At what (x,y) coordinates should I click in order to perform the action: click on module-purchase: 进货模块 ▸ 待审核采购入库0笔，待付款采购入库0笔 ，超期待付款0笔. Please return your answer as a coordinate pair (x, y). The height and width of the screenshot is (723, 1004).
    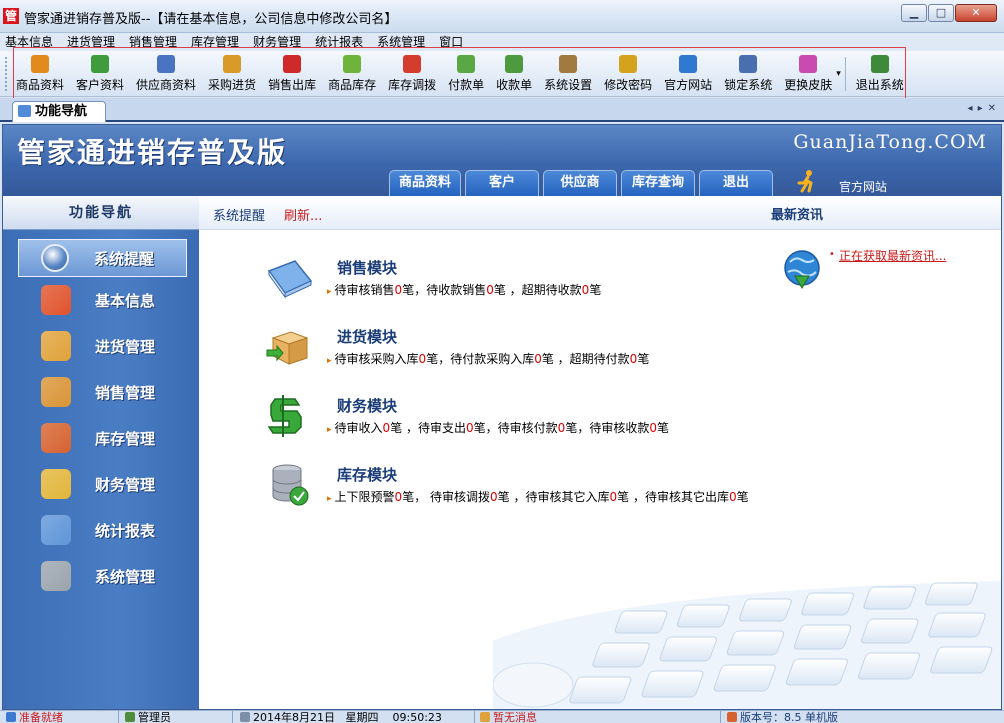
    Looking at the image, I should click on (525, 350).